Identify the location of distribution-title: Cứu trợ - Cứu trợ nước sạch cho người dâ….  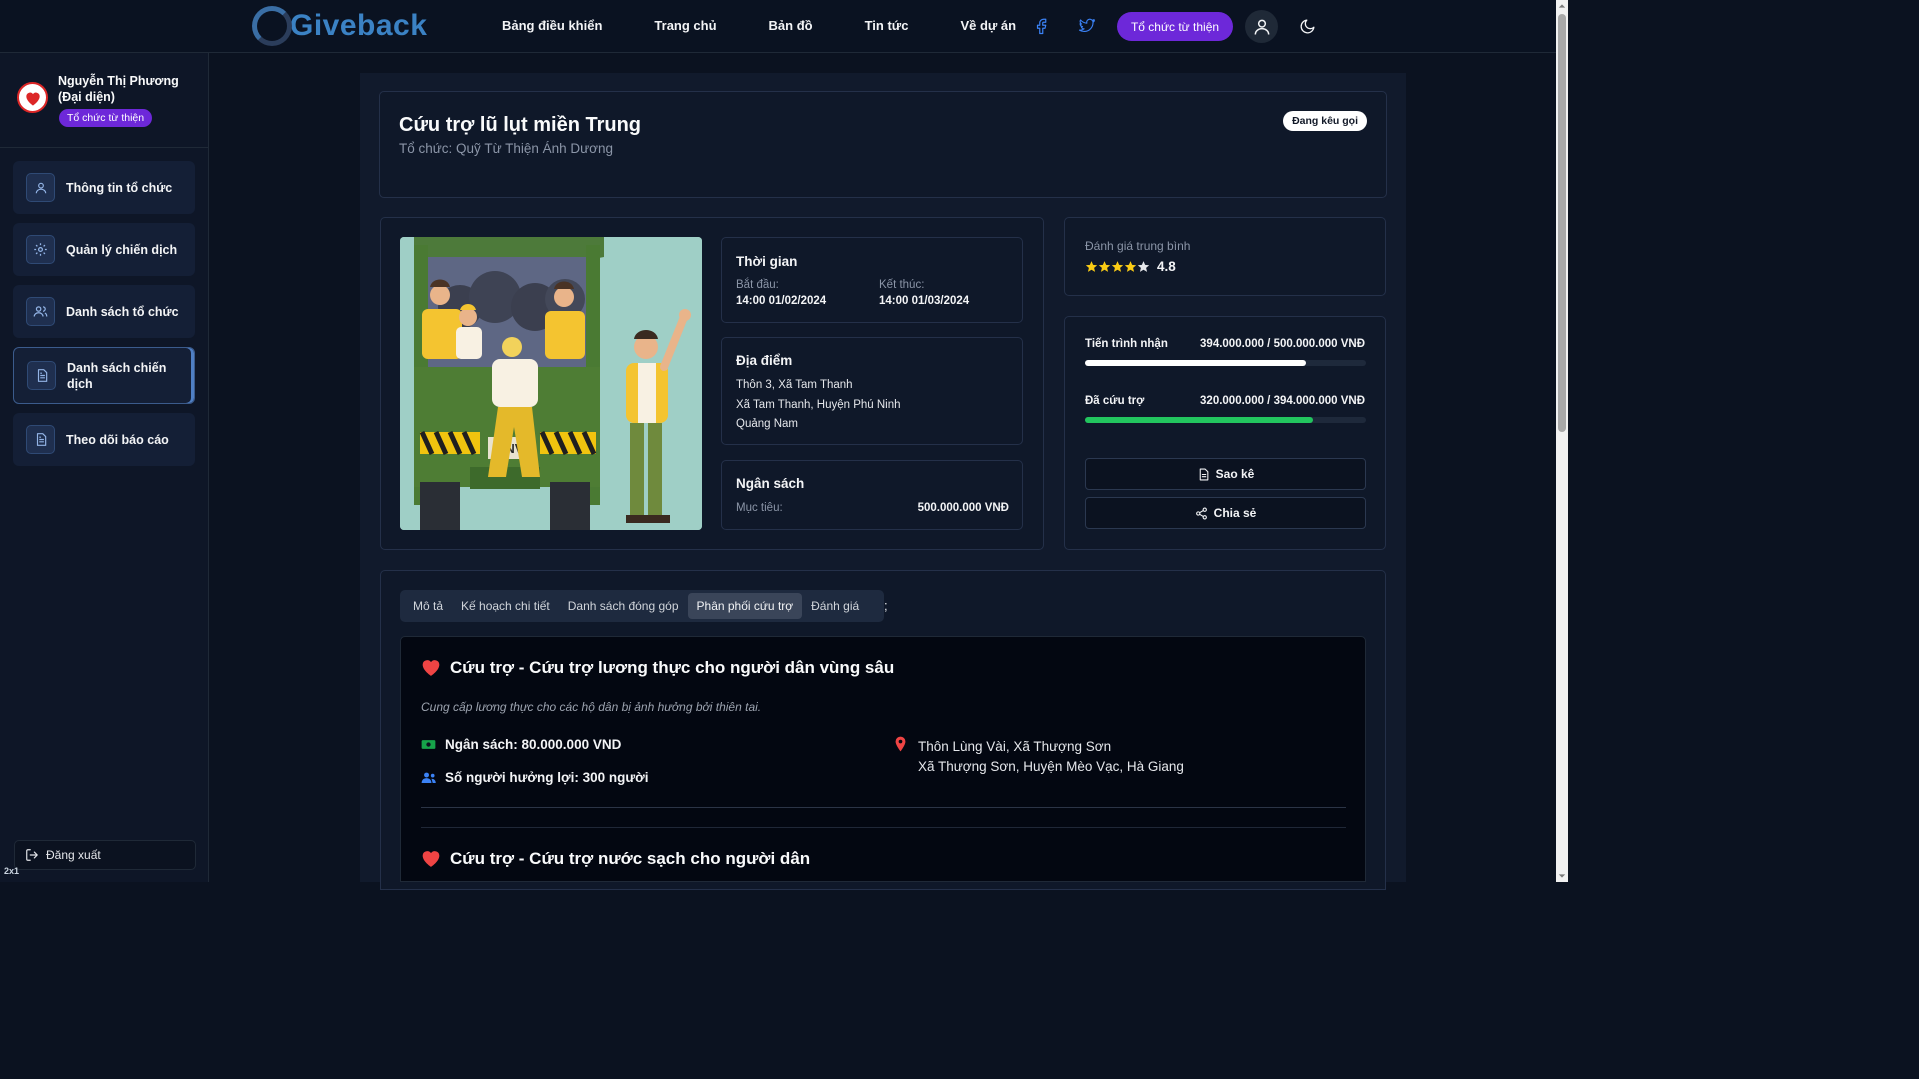
(630, 858).